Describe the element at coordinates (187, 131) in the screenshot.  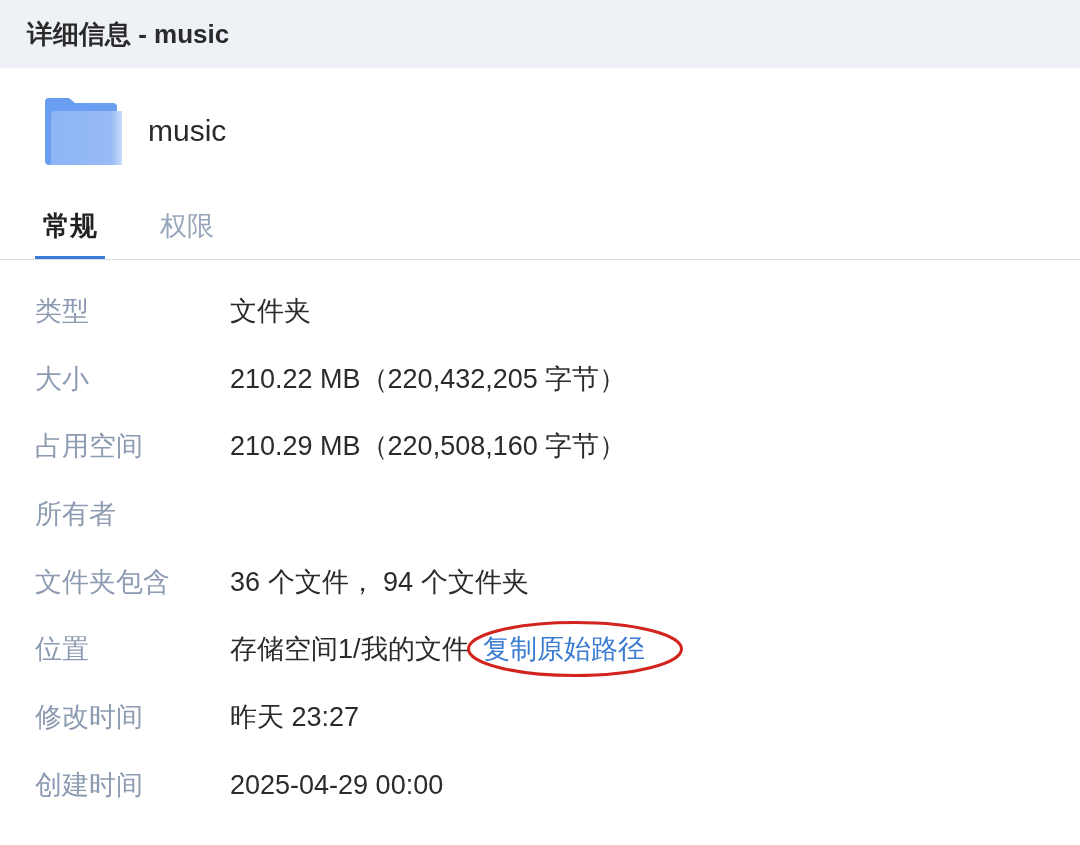
I see `file-name: music` at that location.